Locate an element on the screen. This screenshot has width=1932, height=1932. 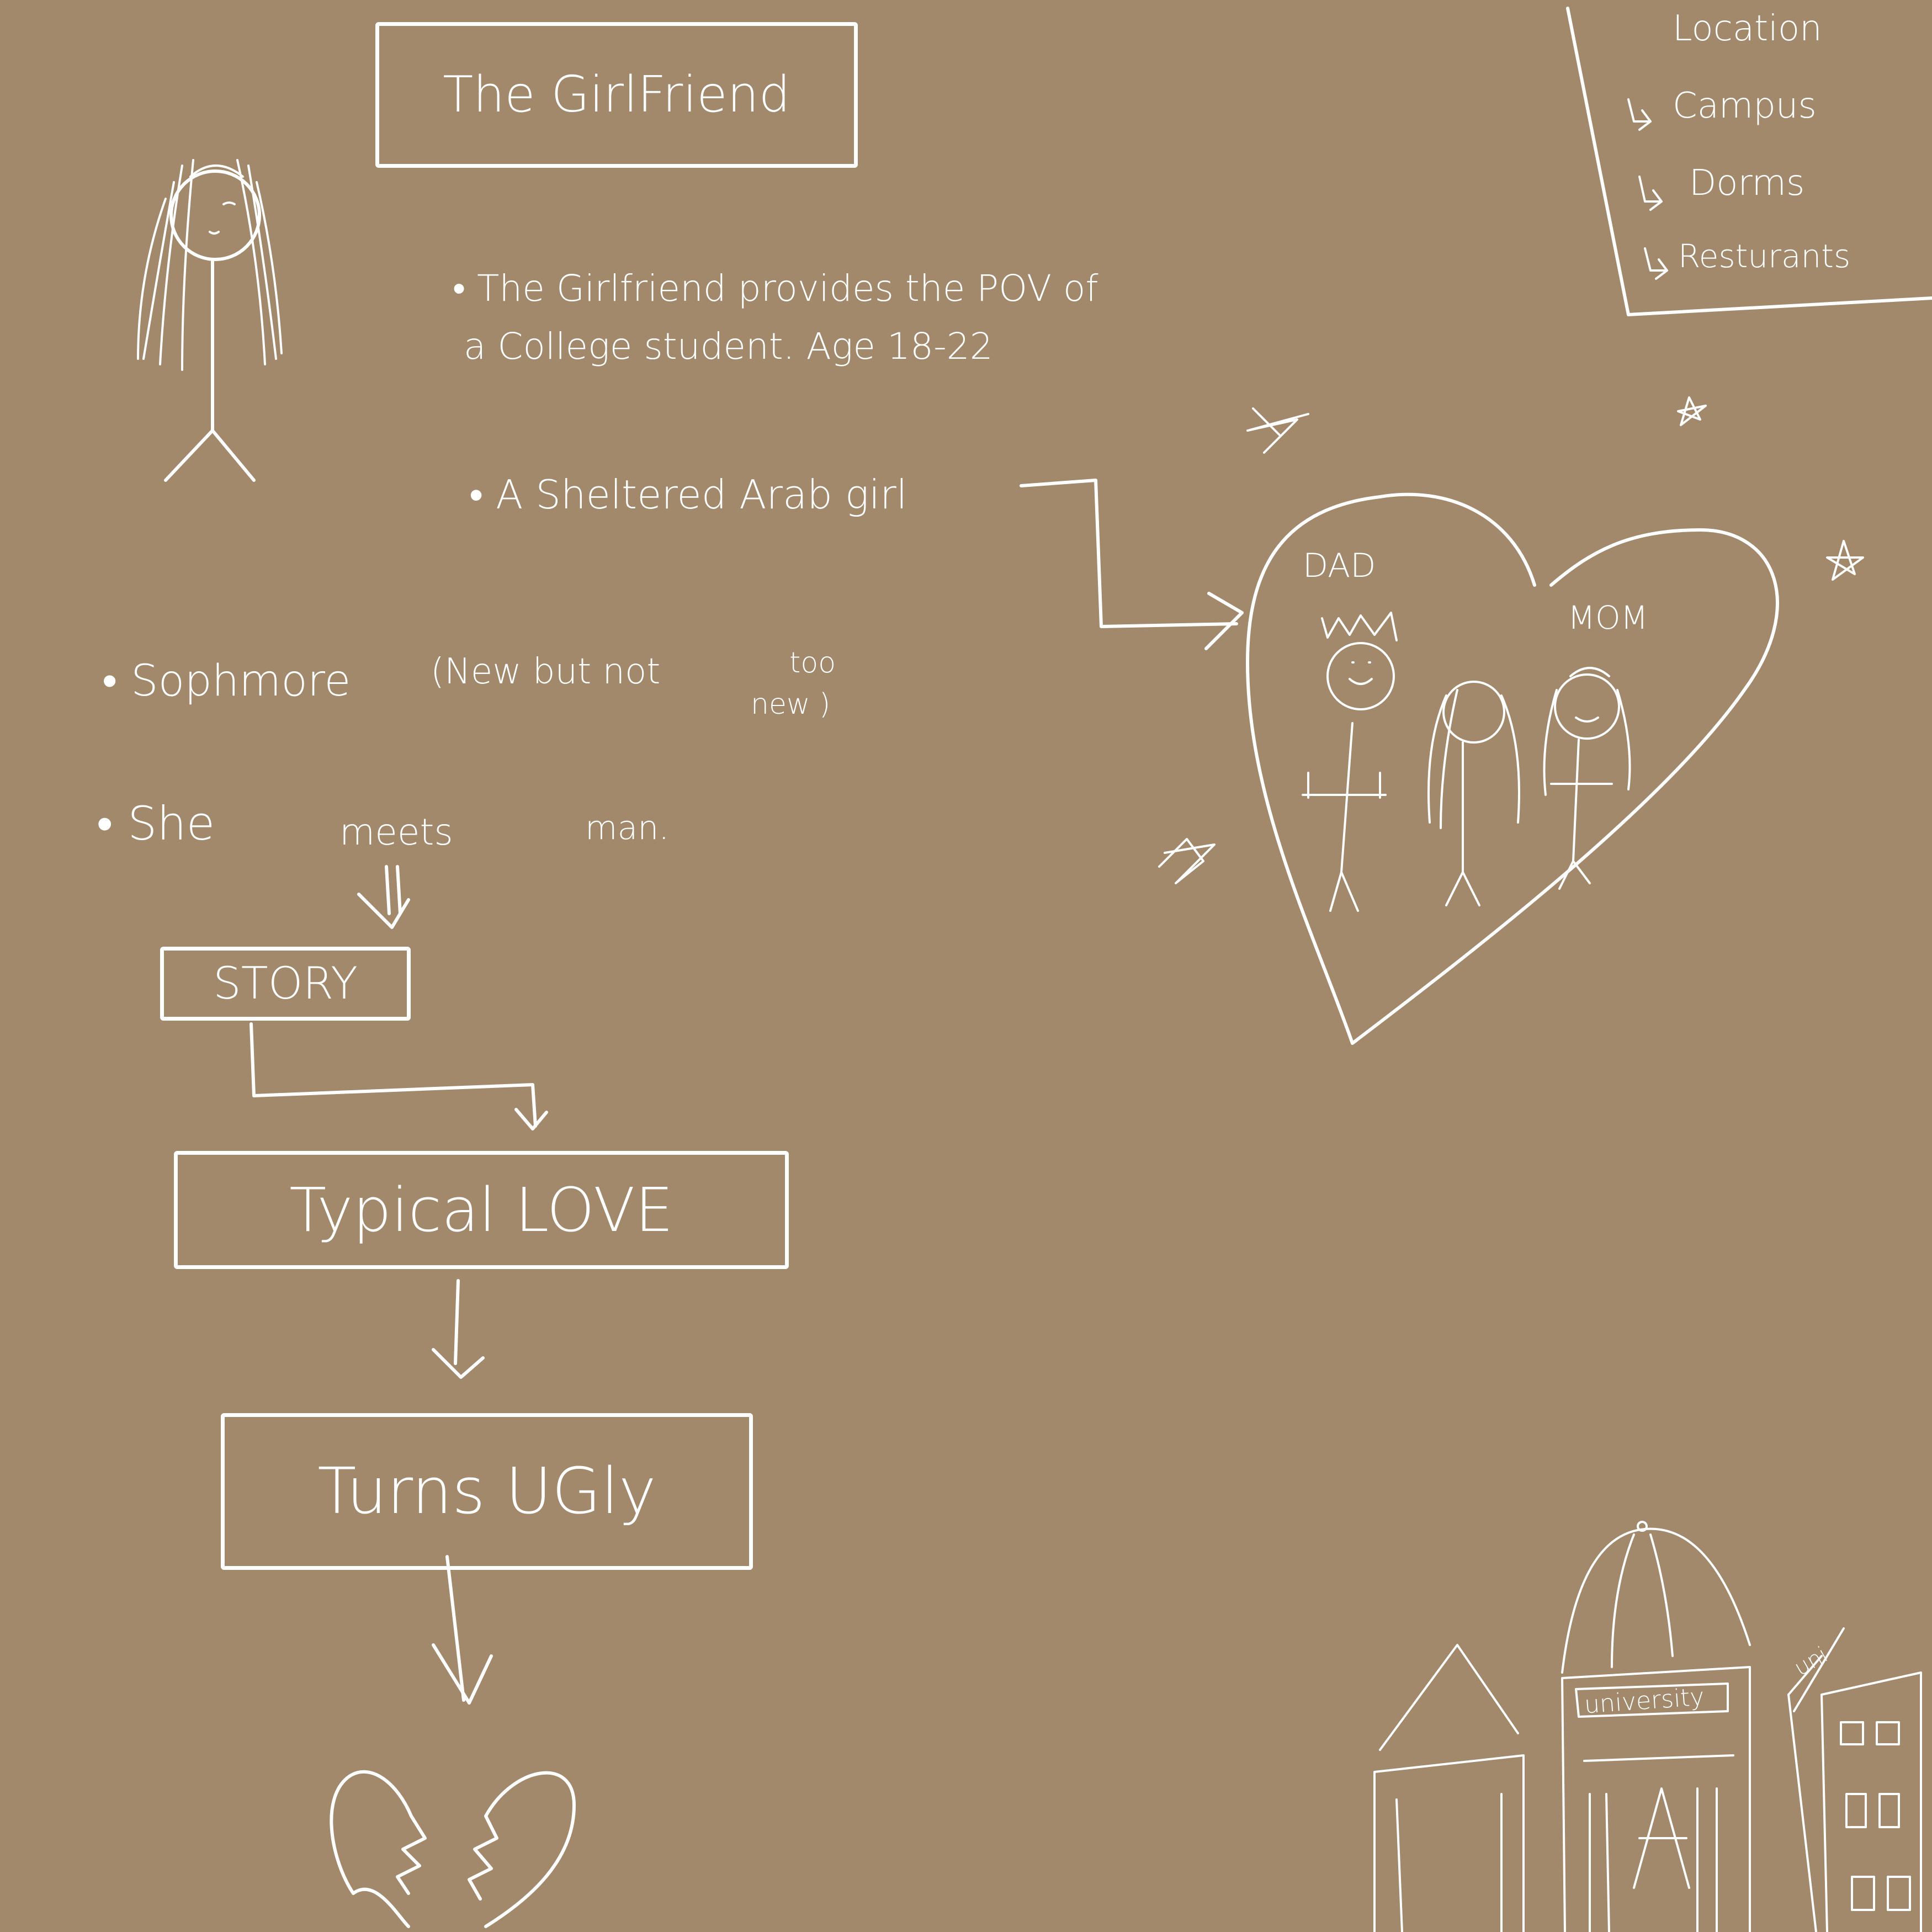
bullet-meets: • She is located at coordinates (156, 824).